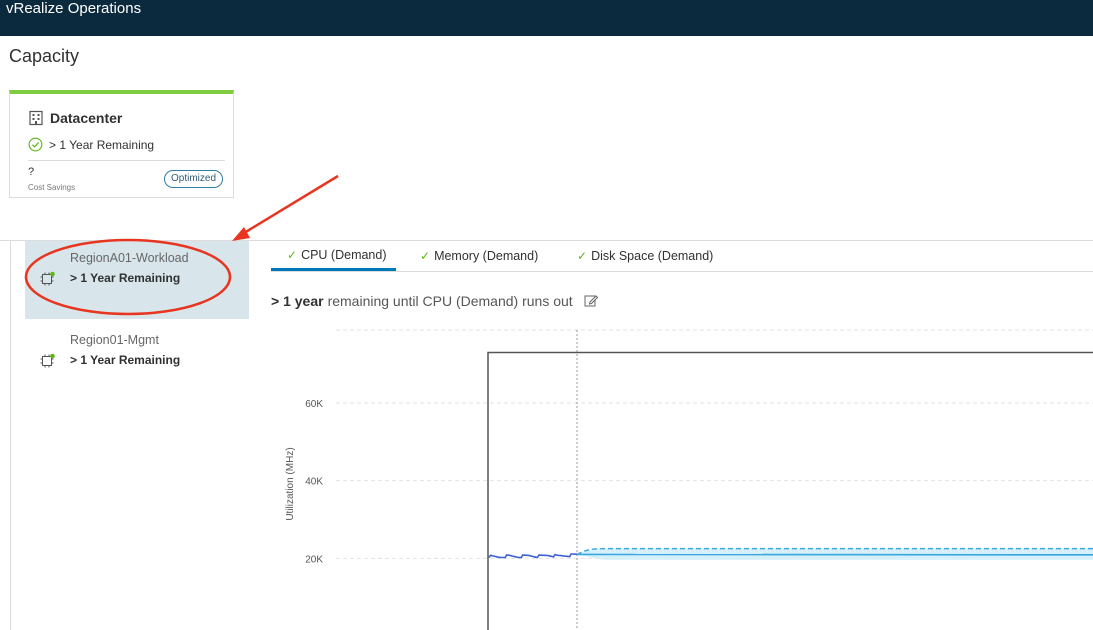  What do you see at coordinates (314, 559) in the screenshot?
I see `y-tick-label: 20K` at bounding box center [314, 559].